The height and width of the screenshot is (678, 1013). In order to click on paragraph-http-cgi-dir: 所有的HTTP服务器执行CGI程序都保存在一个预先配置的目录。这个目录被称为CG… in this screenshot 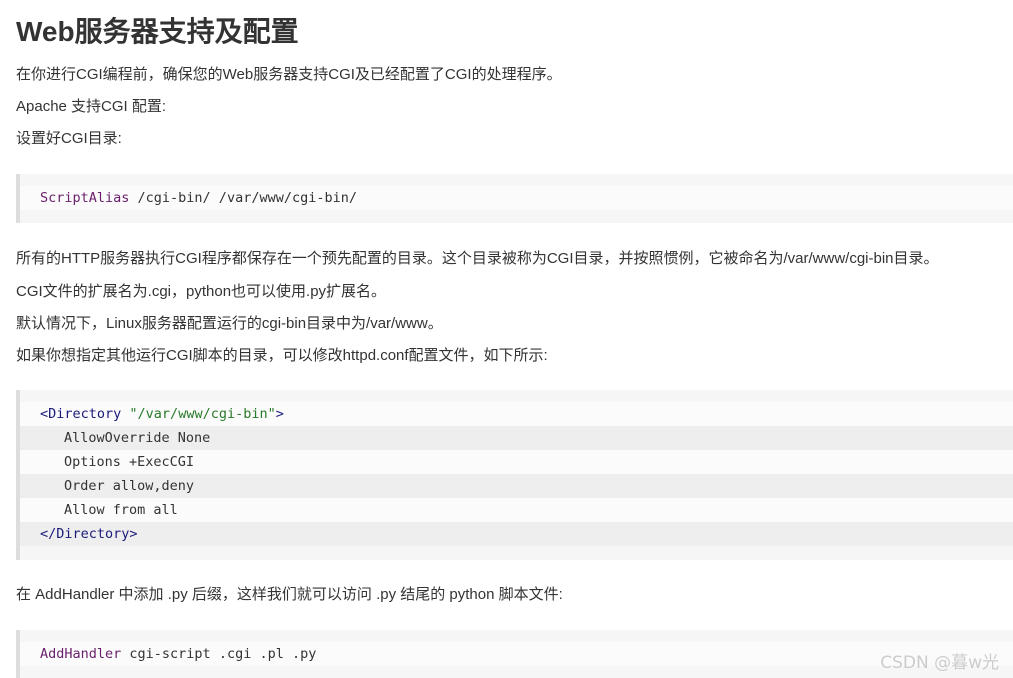, I will do `click(477, 258)`.